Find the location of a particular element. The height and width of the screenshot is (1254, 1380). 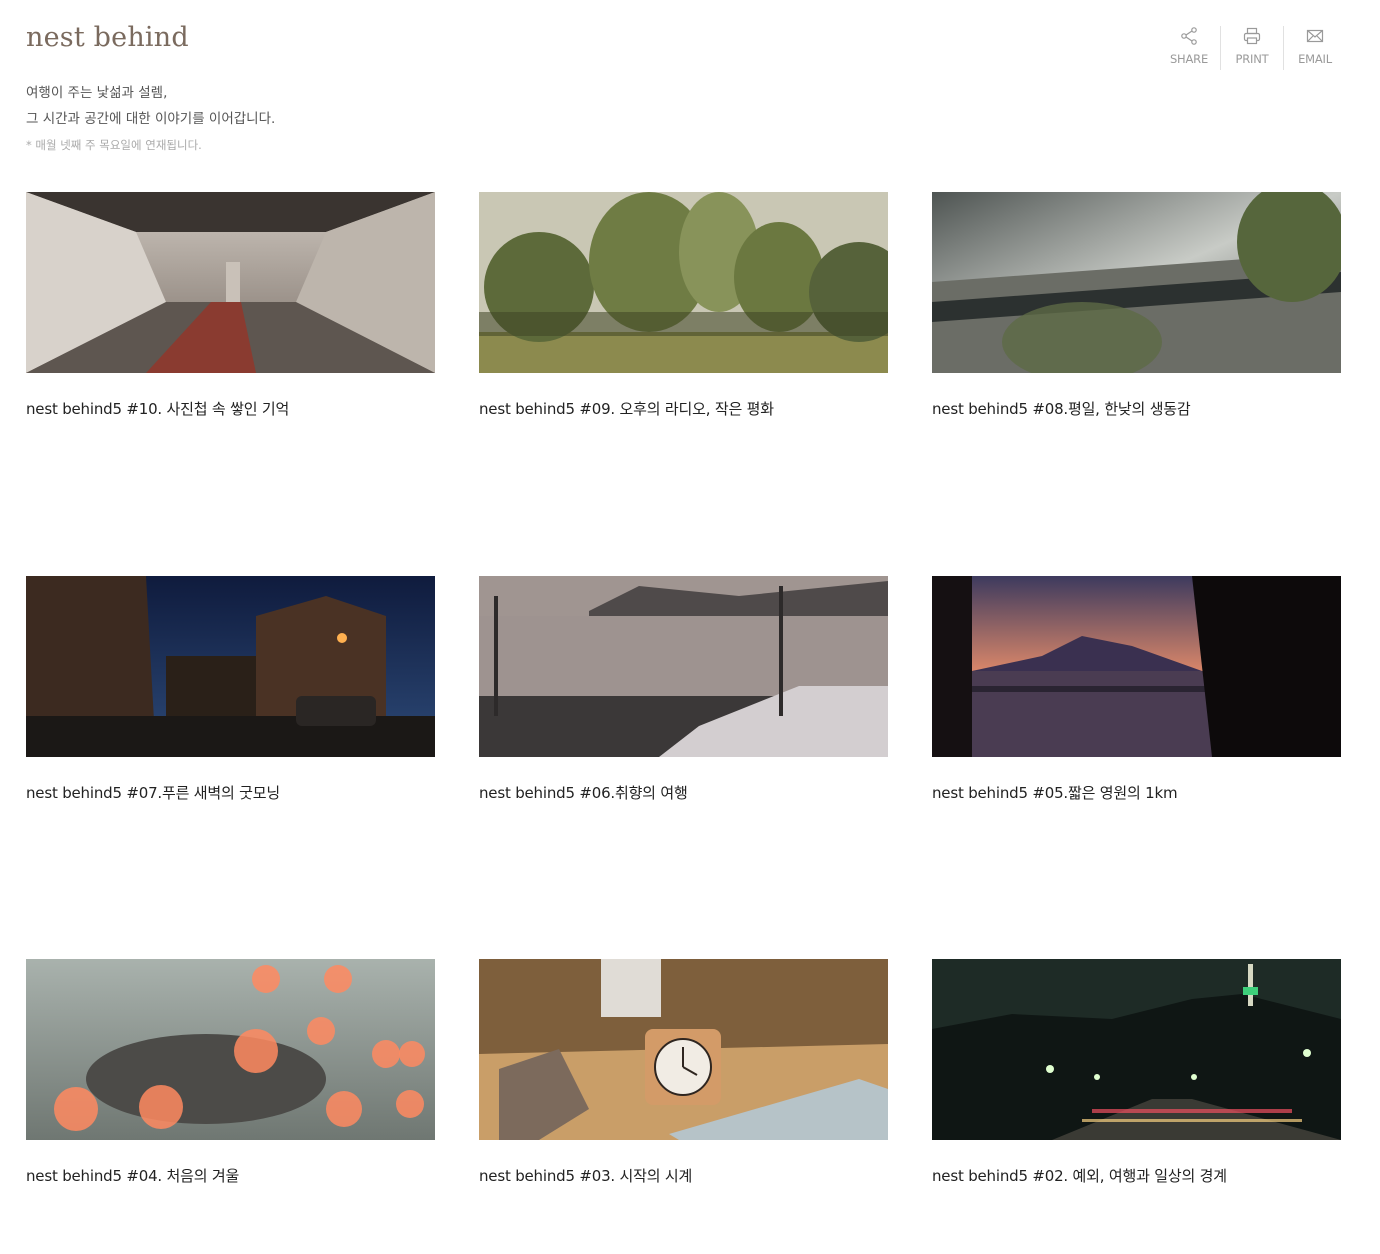

riverside-photo is located at coordinates (1136, 282).